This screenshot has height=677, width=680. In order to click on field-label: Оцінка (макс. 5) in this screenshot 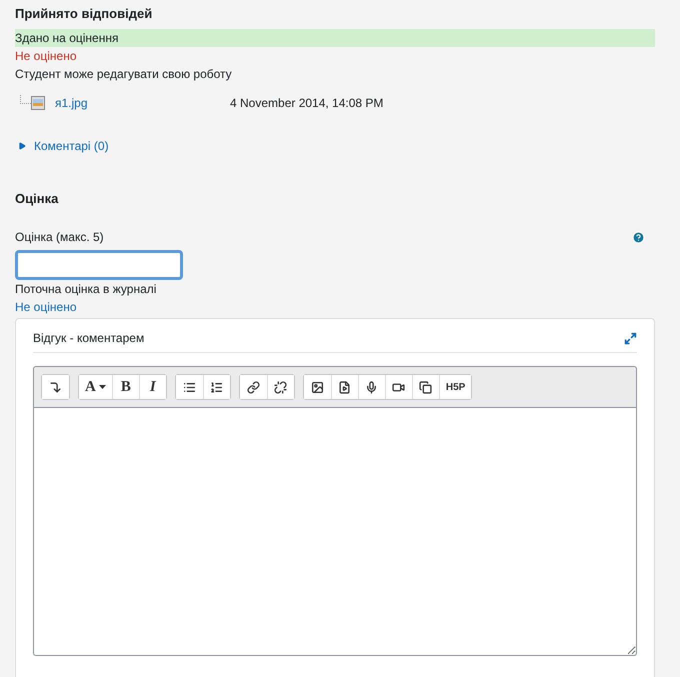, I will do `click(59, 237)`.